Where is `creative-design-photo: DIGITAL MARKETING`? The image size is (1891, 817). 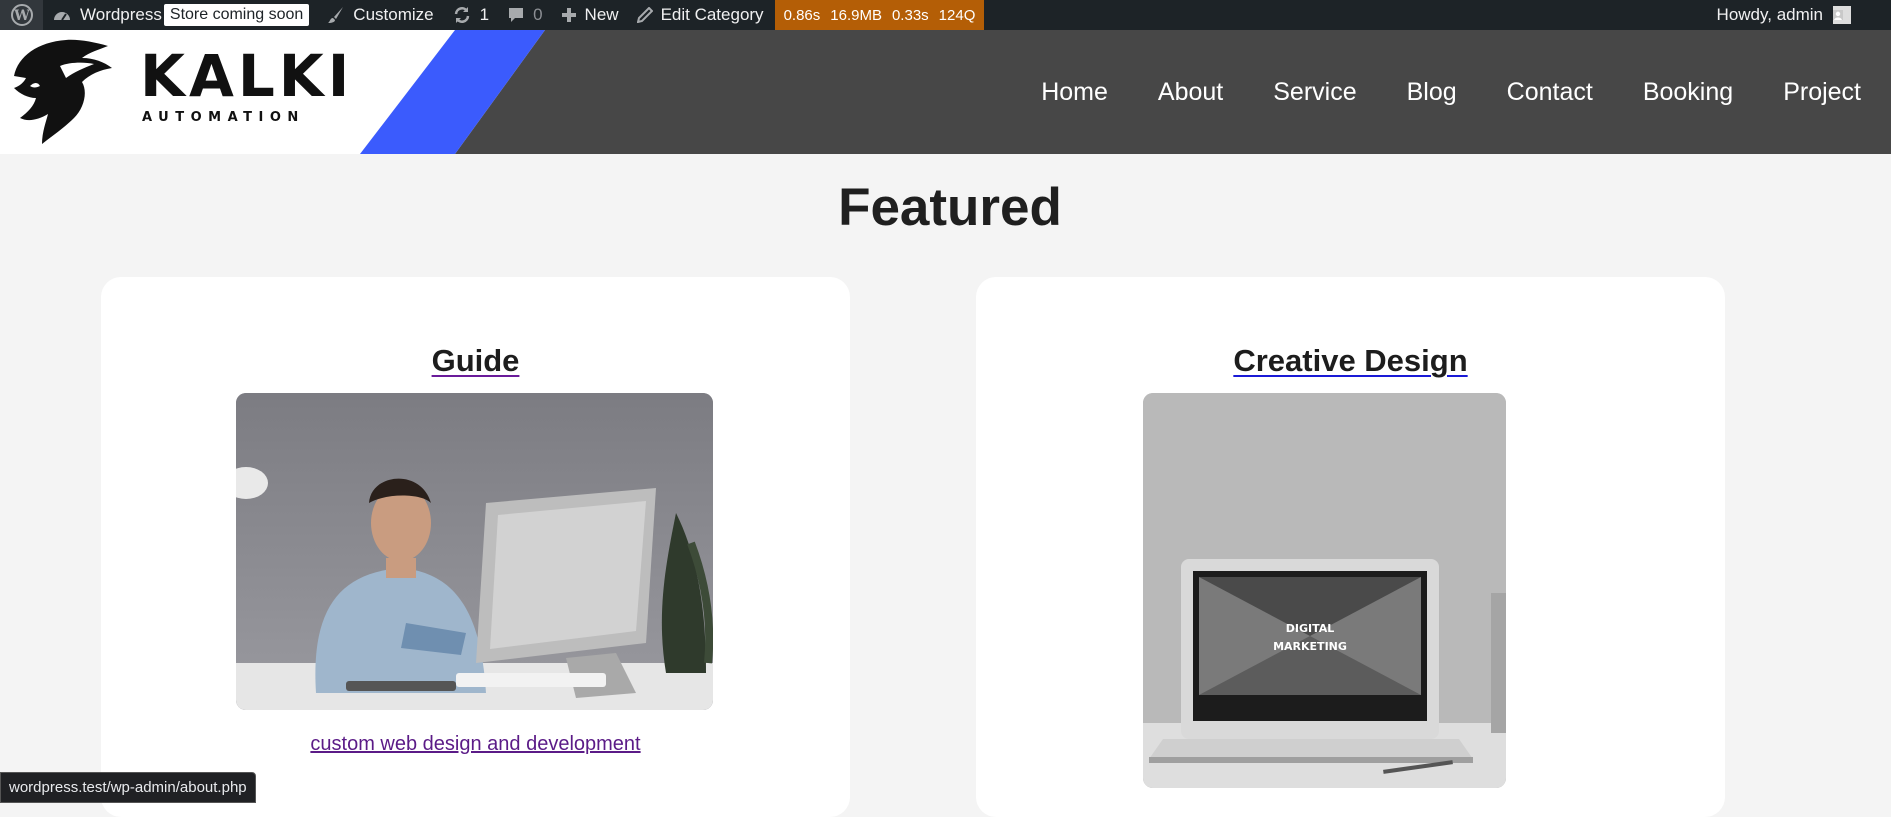
creative-design-photo: DIGITAL MARKETING is located at coordinates (1324, 590).